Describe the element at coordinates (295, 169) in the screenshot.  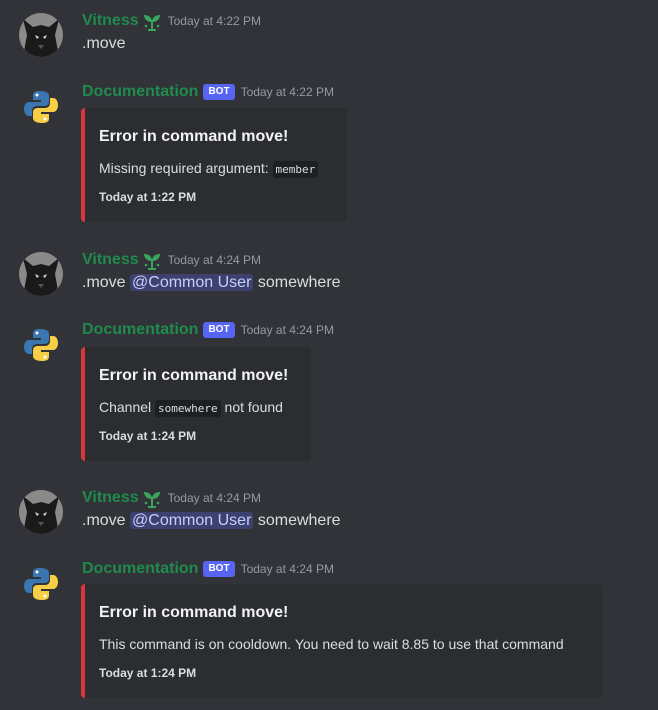
I see `inline-code: member` at that location.